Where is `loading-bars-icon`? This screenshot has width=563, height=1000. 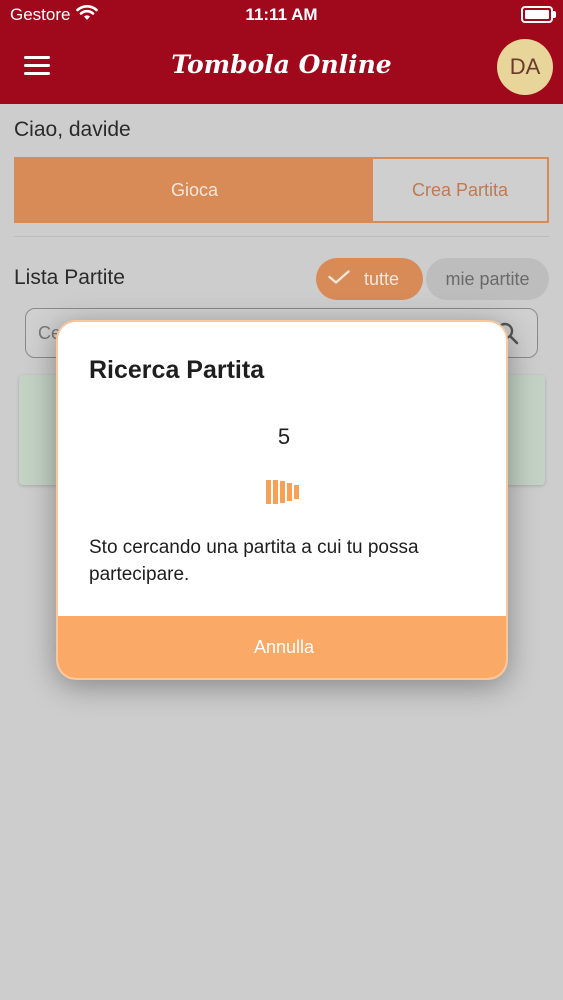
loading-bars-icon is located at coordinates (282, 492).